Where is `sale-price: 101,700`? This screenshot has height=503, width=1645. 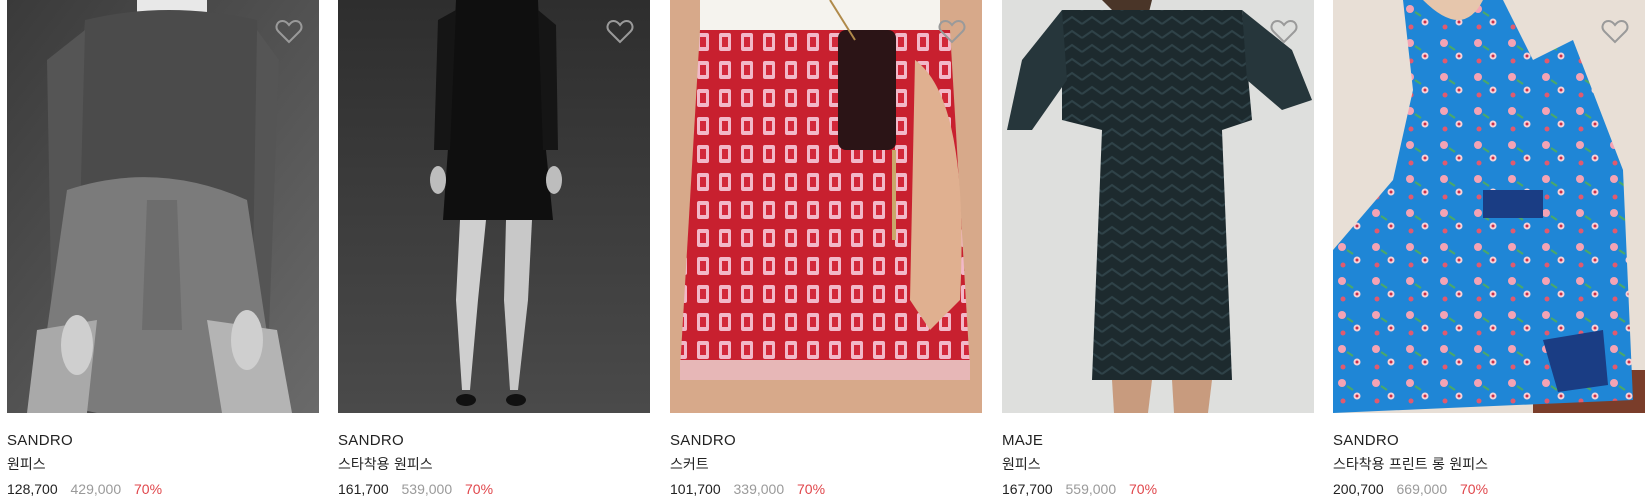 sale-price: 101,700 is located at coordinates (695, 489).